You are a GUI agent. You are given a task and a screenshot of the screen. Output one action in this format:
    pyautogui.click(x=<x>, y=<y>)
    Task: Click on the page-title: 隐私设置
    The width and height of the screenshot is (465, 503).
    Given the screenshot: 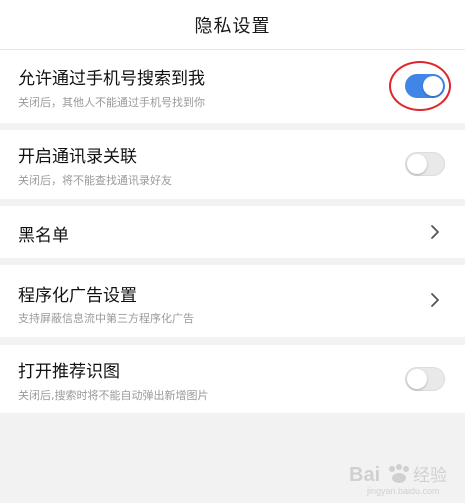 What is the action you would take?
    pyautogui.click(x=232, y=26)
    